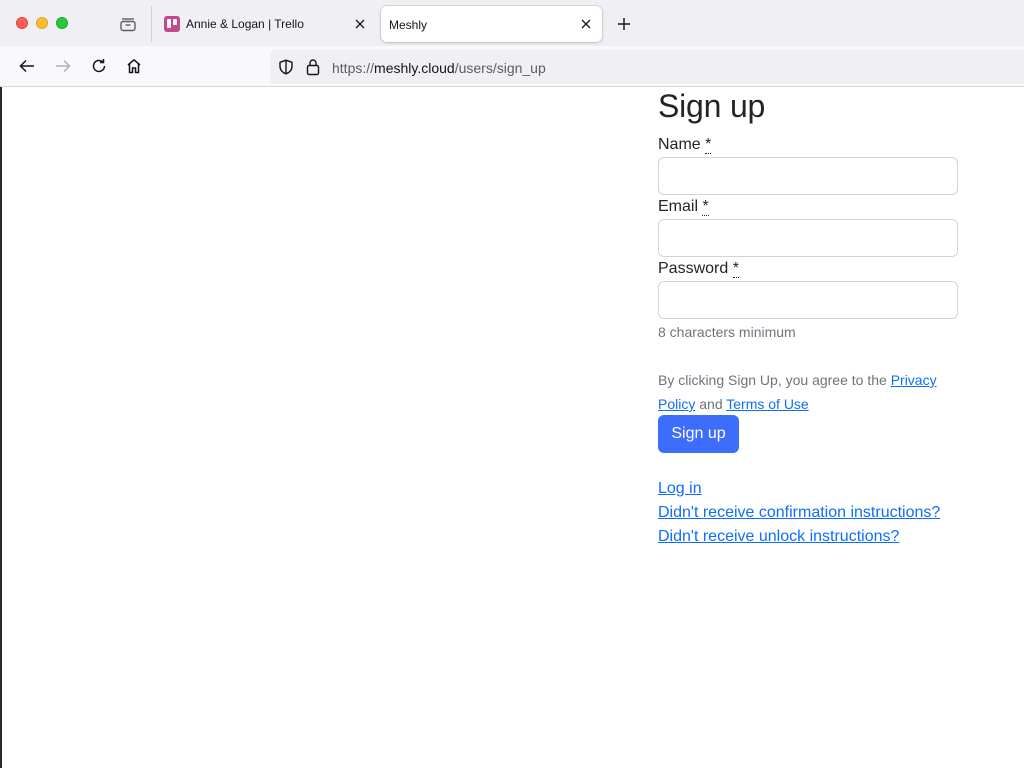 This screenshot has height=768, width=1024. I want to click on back-arrow-icon, so click(27, 66).